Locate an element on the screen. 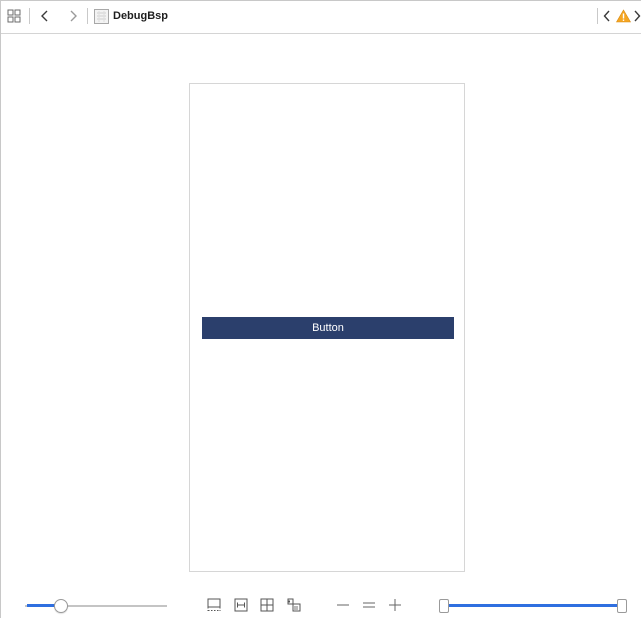 The width and height of the screenshot is (641, 618). forward-button is located at coordinates (73, 16).